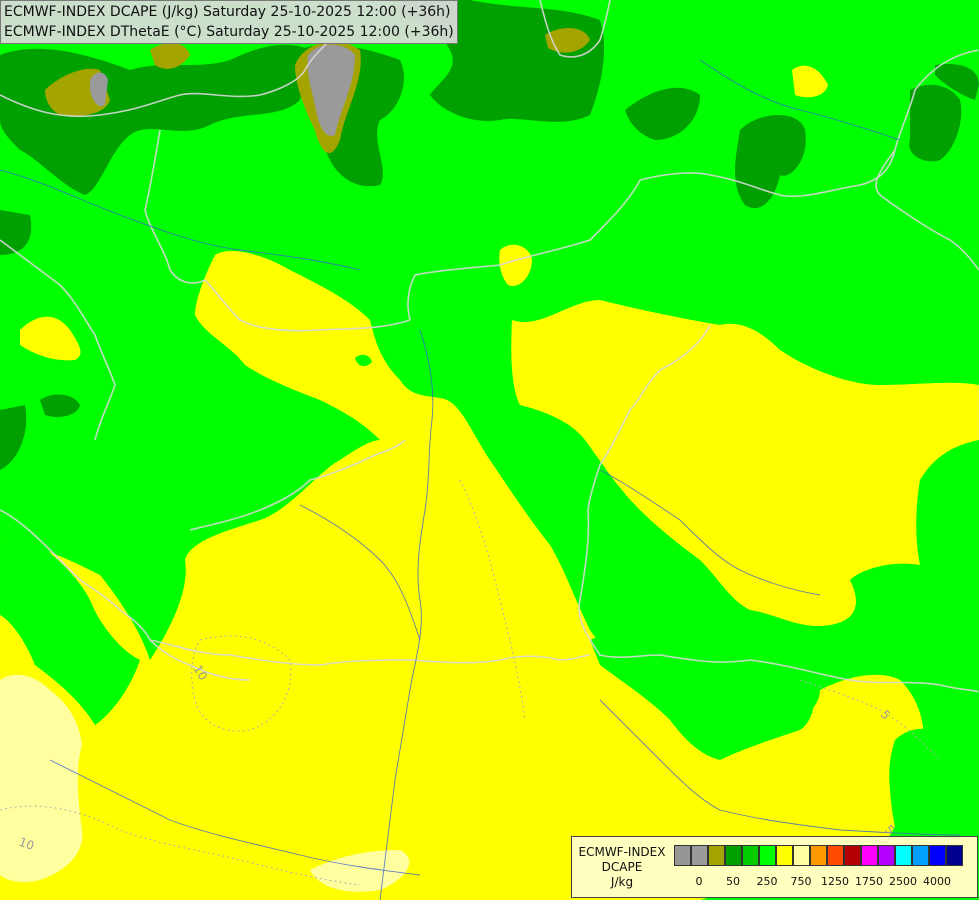  I want to click on legend-tick-label: 1750, so click(869, 881).